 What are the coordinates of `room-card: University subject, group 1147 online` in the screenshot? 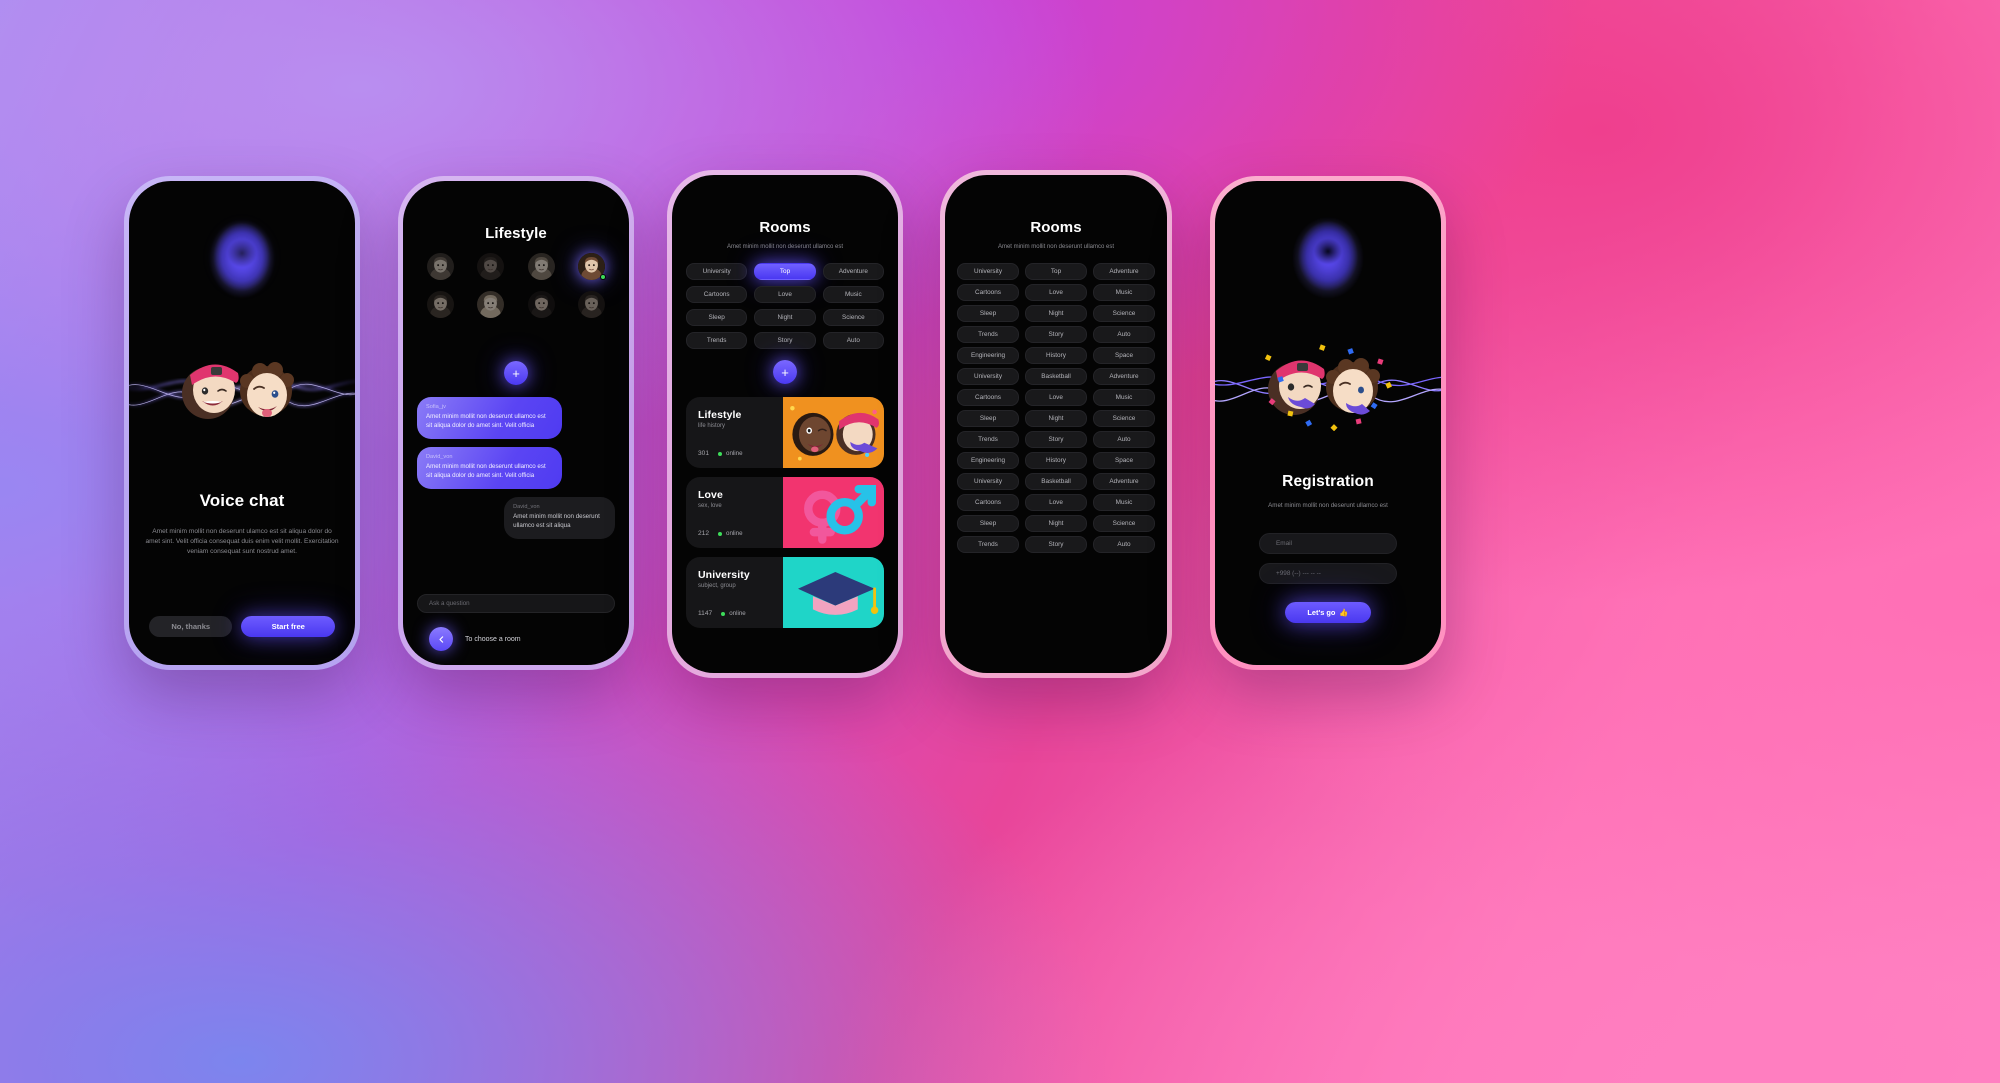 It's located at (785, 592).